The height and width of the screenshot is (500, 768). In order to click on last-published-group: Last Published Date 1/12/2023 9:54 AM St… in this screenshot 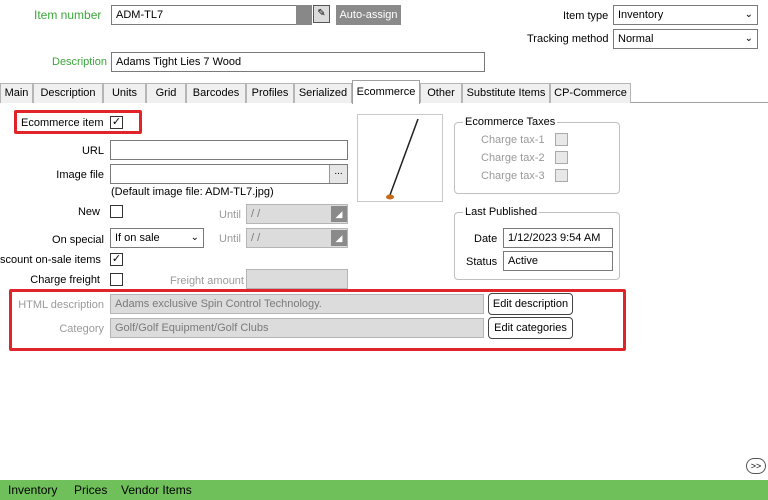, I will do `click(537, 243)`.